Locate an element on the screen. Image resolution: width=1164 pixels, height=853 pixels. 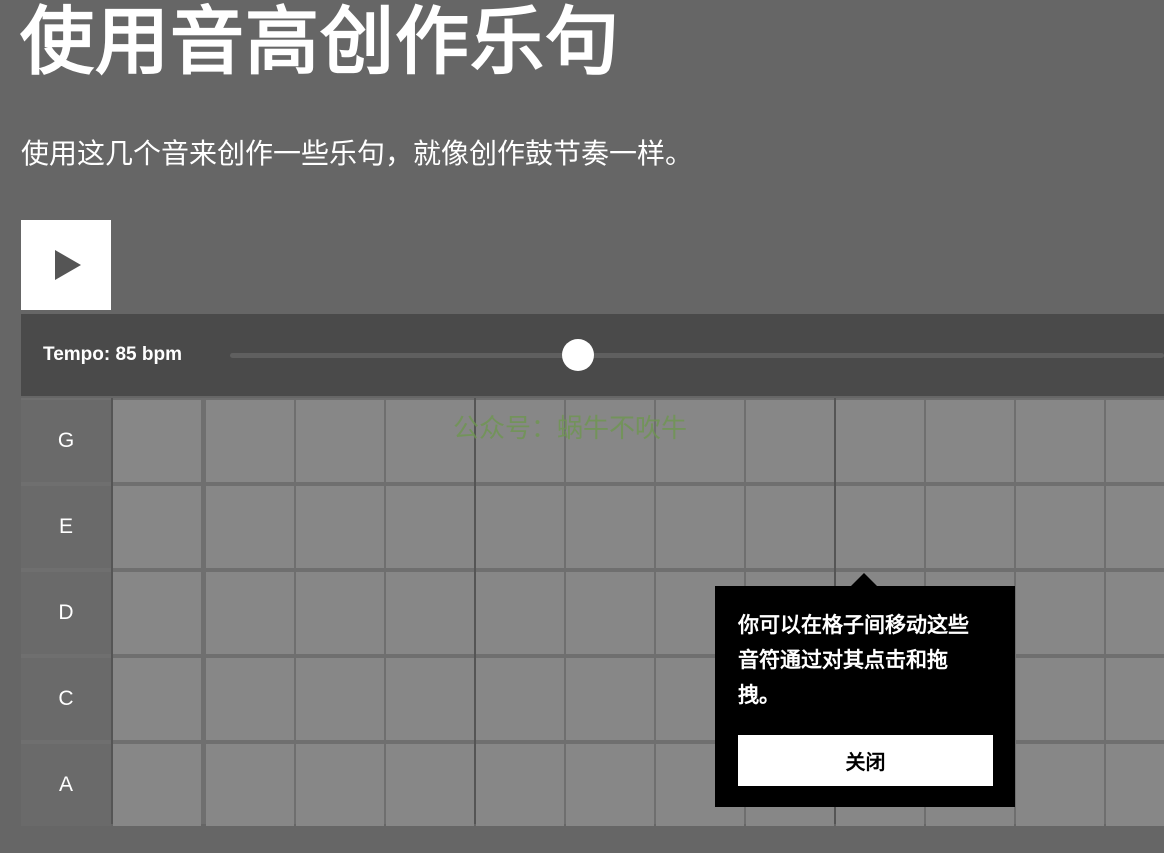
tempo-control: Tempo: 85 bpm is located at coordinates (592, 355).